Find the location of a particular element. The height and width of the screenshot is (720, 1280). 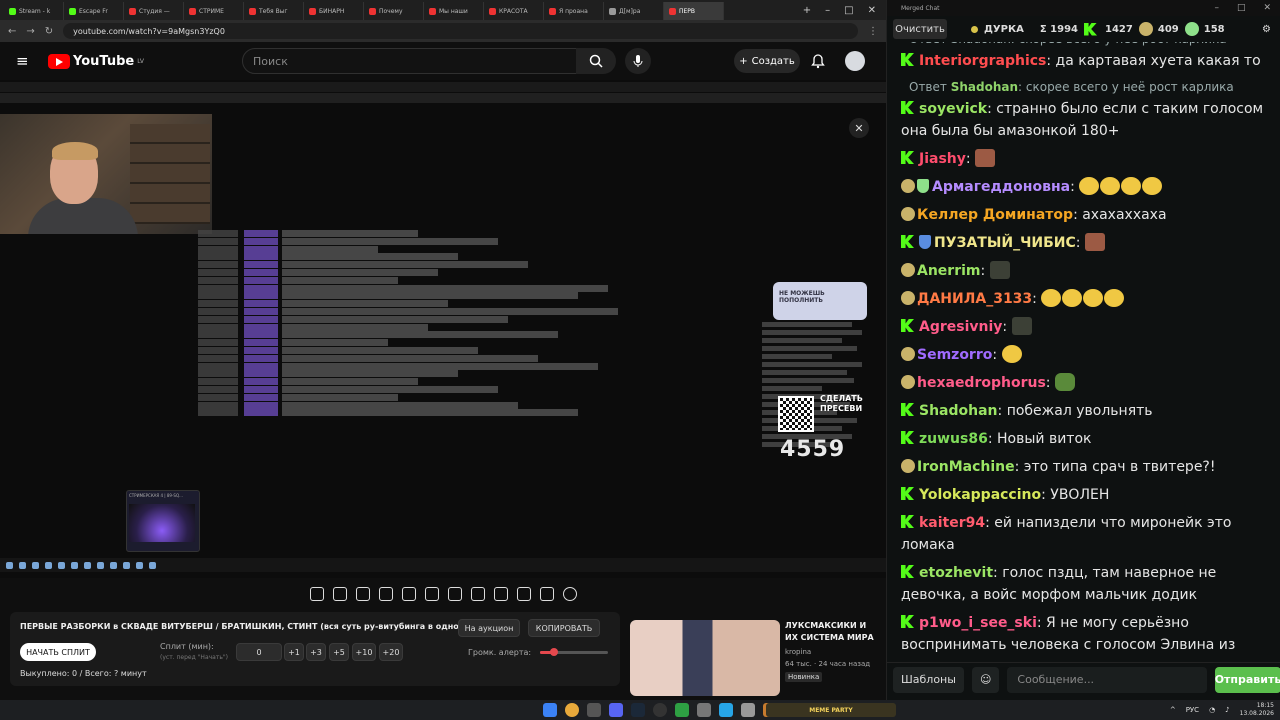

tab-8: КРАСОТА is located at coordinates (514, 11).